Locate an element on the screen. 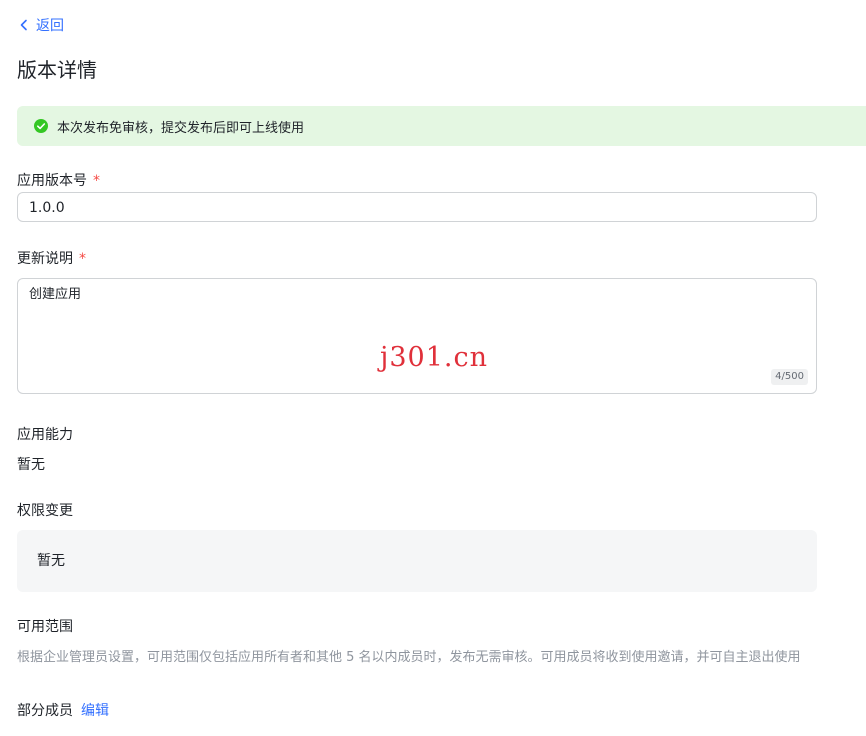 The height and width of the screenshot is (736, 866). permissions-value: 暂无 is located at coordinates (51, 561).